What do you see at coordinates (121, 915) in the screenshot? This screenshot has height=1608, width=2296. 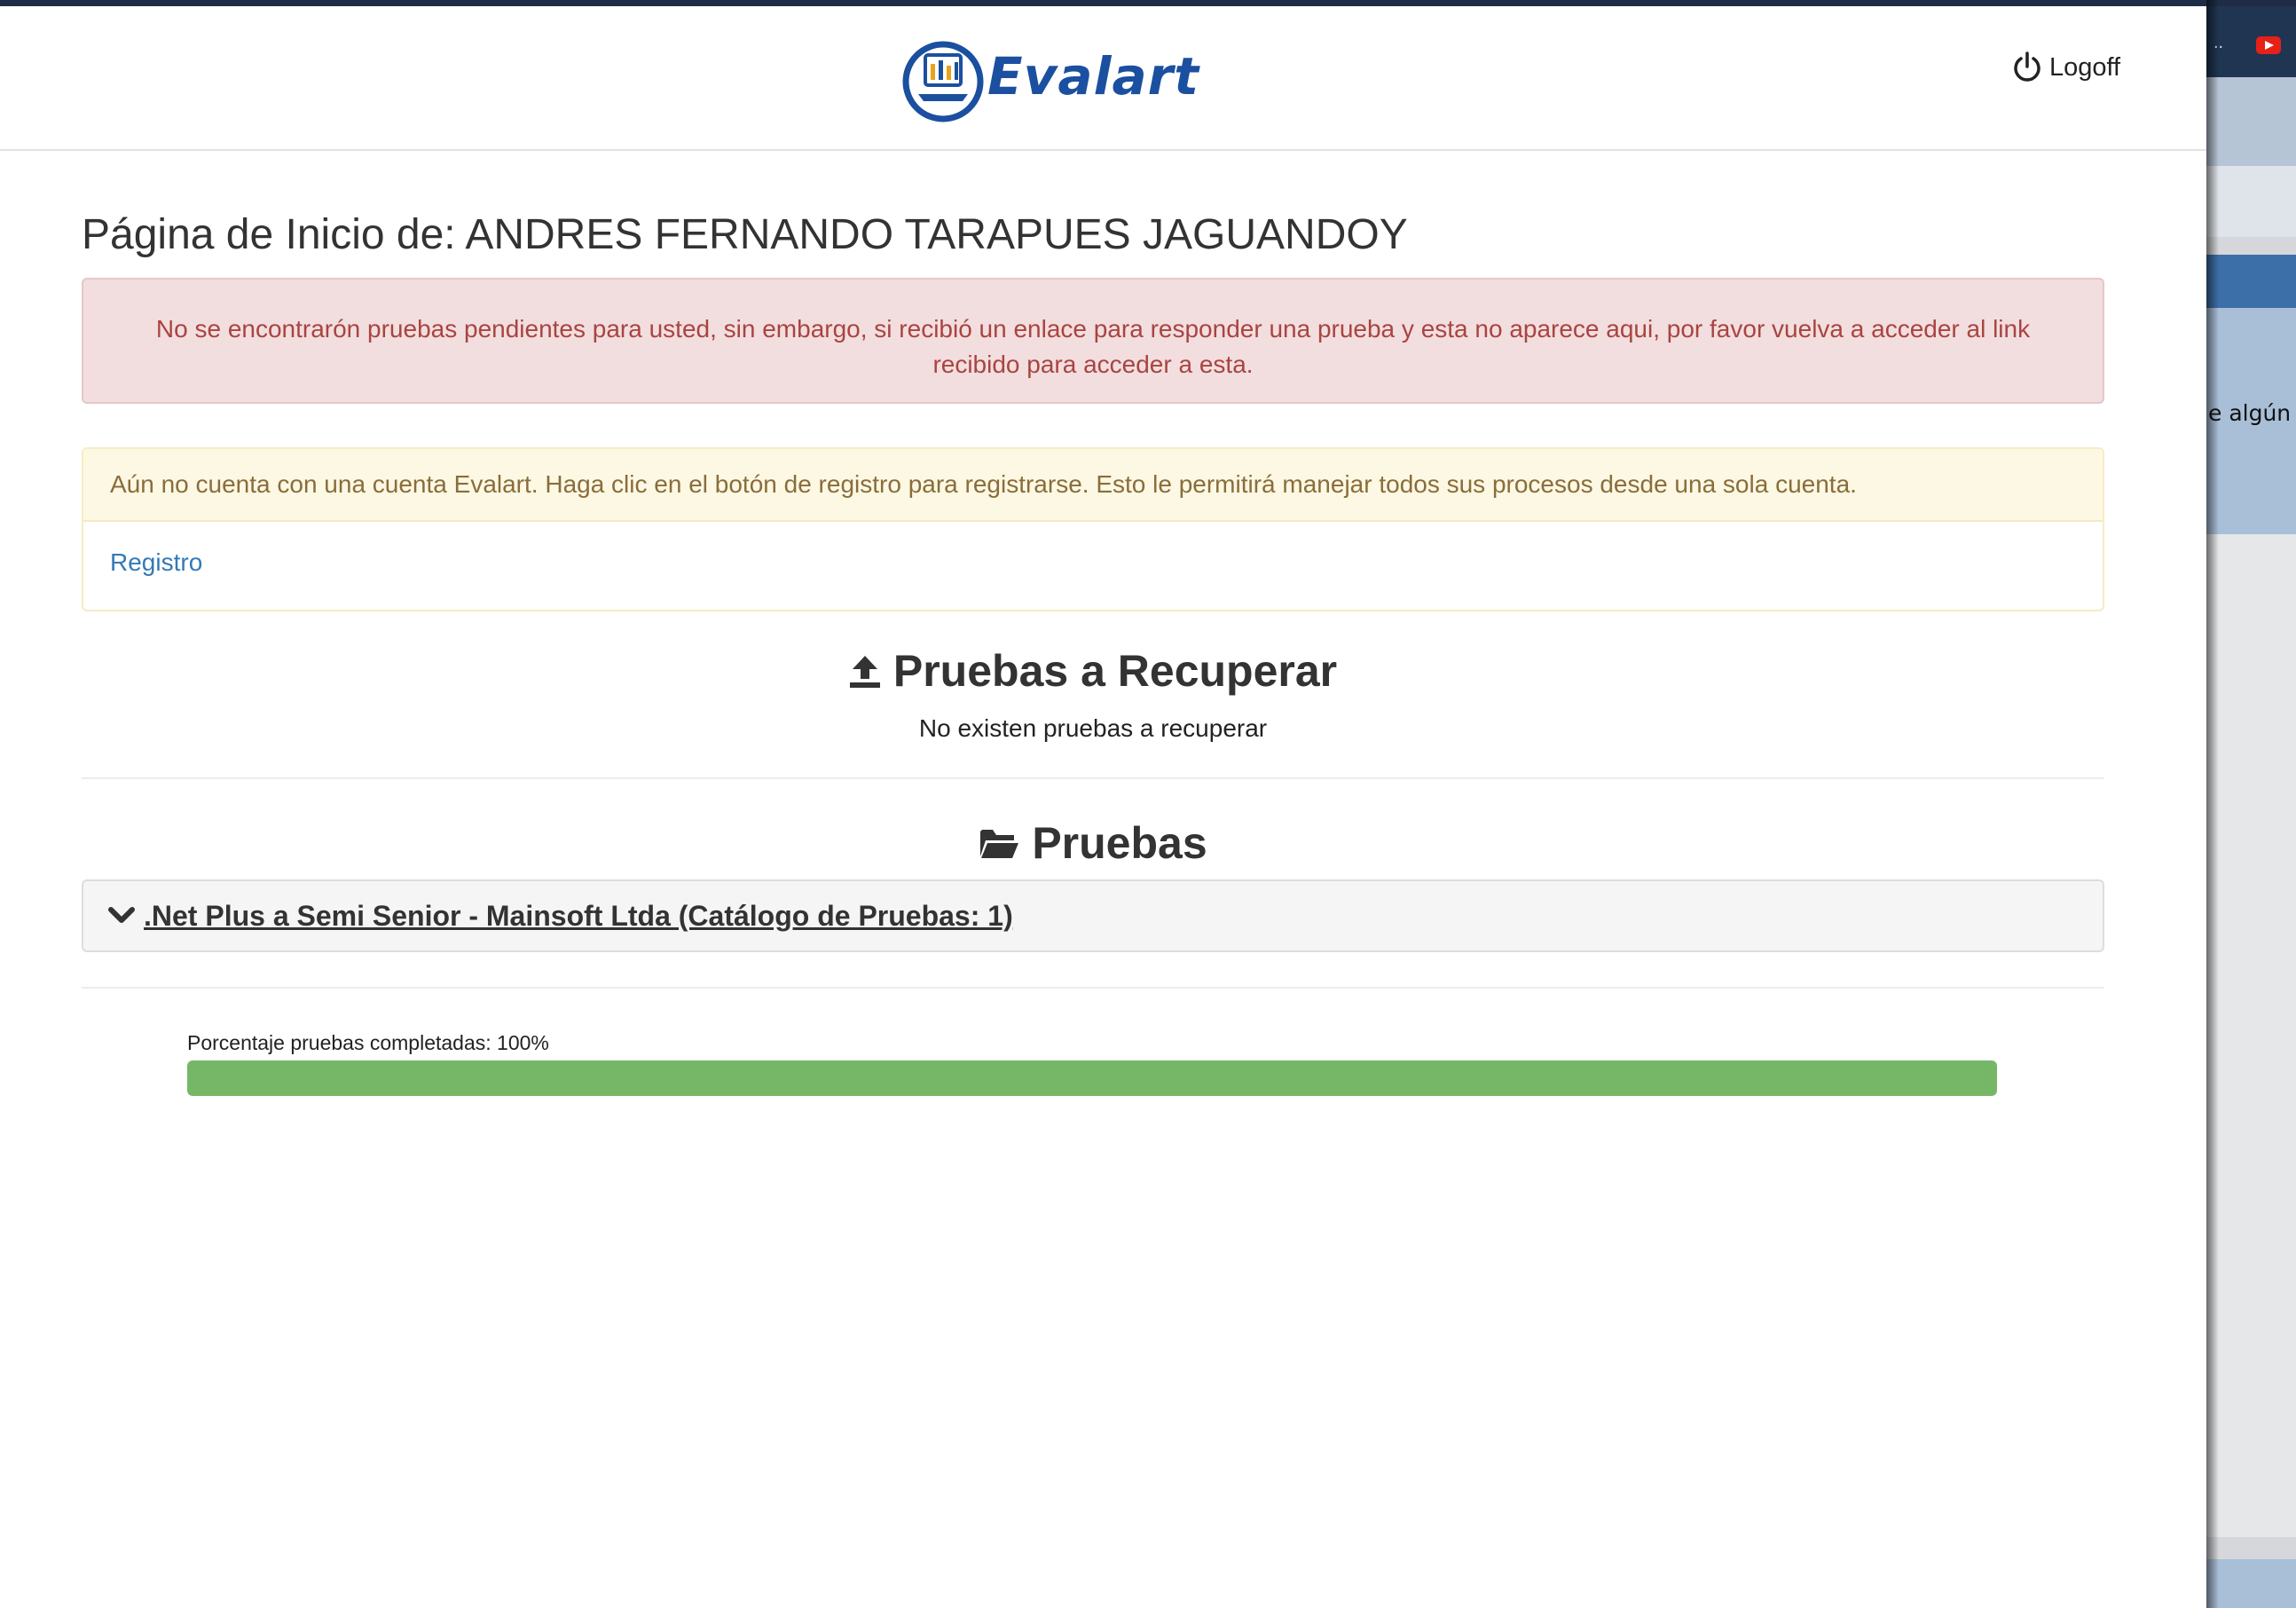 I see `chevron-down-icon` at bounding box center [121, 915].